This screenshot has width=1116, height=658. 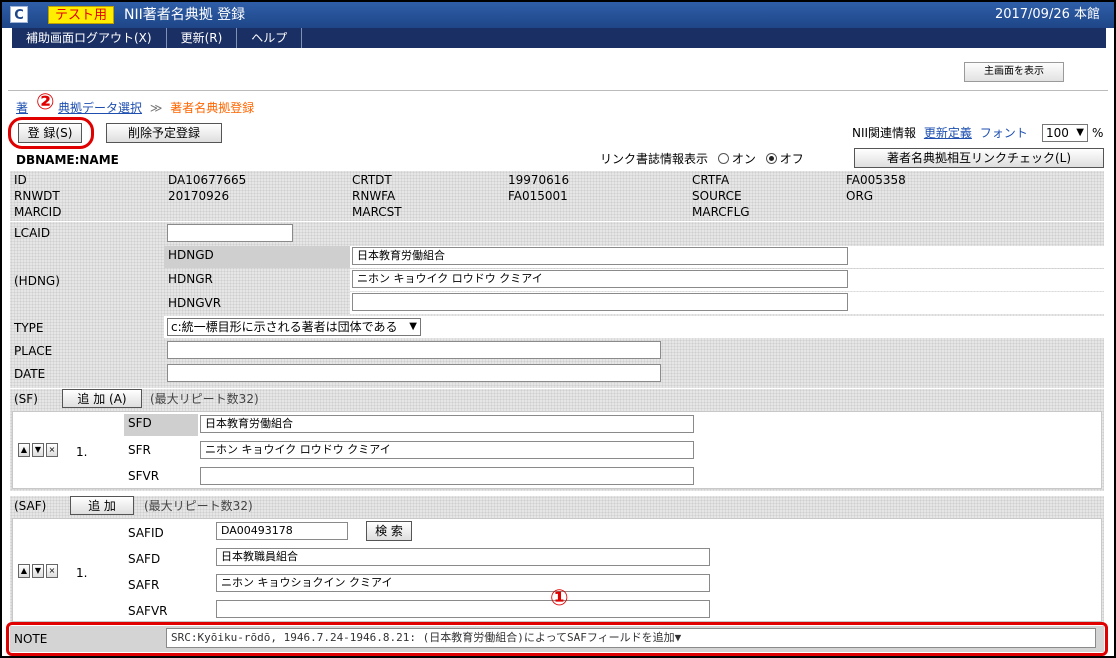 I want to click on sf-row-controls: ▲ ▼ ×, so click(x=38, y=450).